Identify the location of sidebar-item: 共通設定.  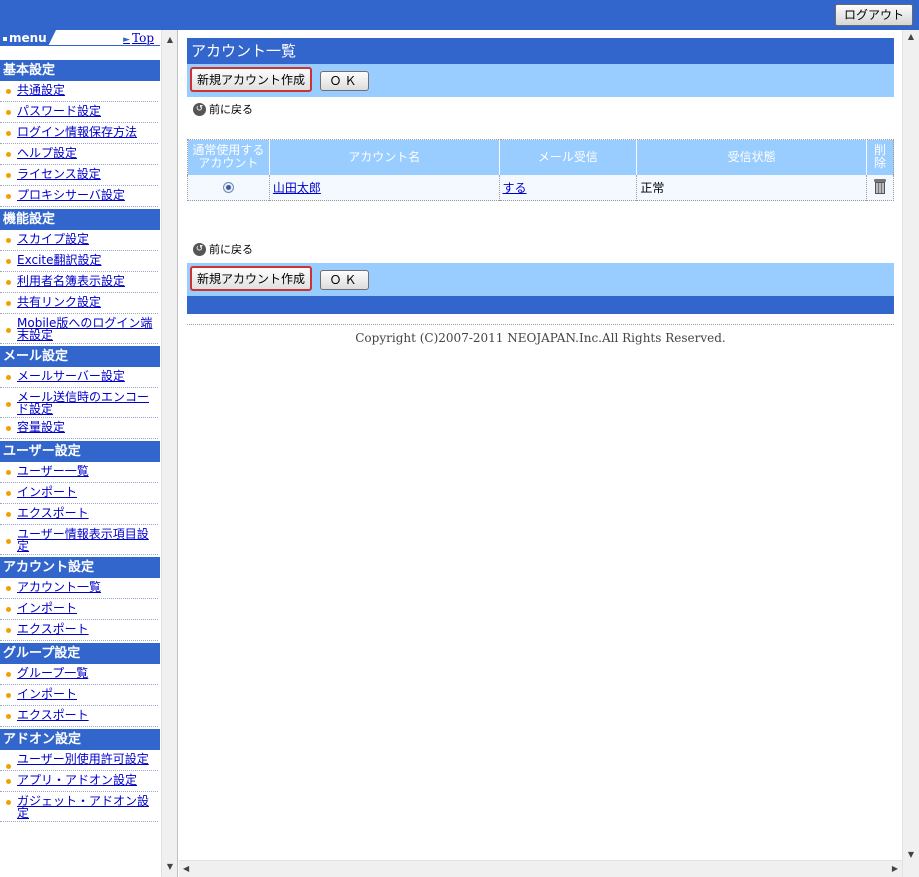
(79, 91).